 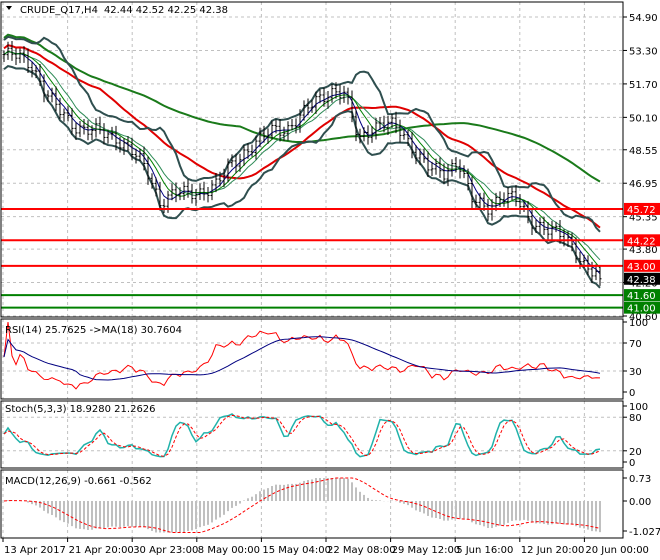 What do you see at coordinates (640, 502) in the screenshot?
I see `indicator-tick-label: 0.00` at bounding box center [640, 502].